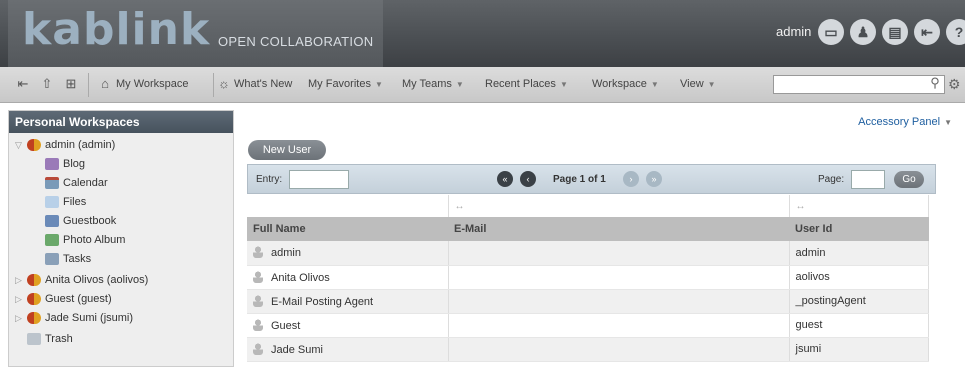 The height and width of the screenshot is (367, 965). Describe the element at coordinates (85, 240) in the screenshot. I see `tree-item-photo-album: Photo Album` at that location.